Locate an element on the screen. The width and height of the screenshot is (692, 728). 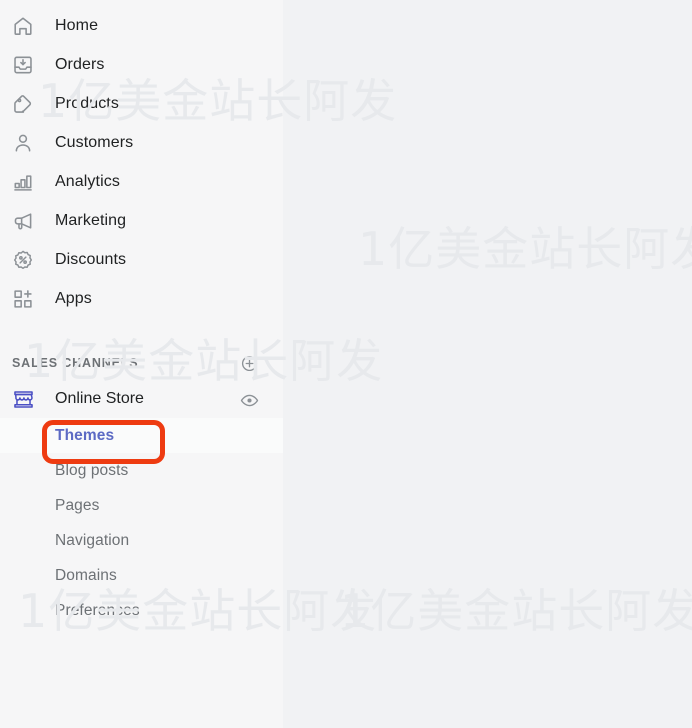
home-icon is located at coordinates (23, 26).